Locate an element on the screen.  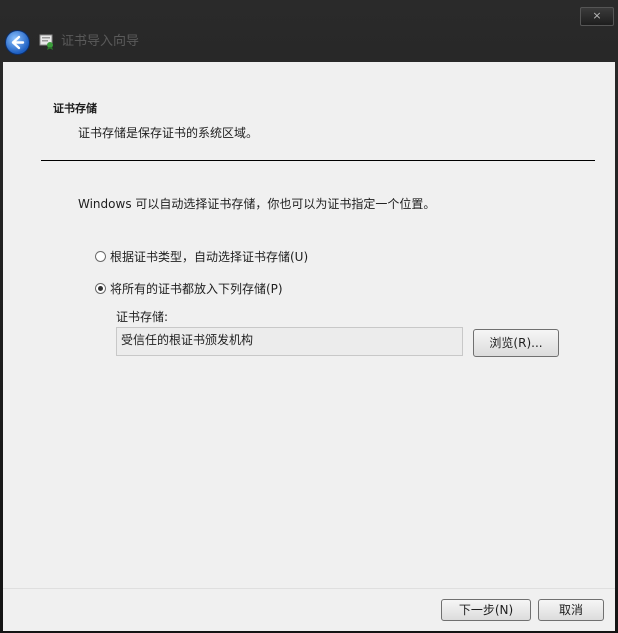
next-button: 下一步(N) is located at coordinates (486, 610).